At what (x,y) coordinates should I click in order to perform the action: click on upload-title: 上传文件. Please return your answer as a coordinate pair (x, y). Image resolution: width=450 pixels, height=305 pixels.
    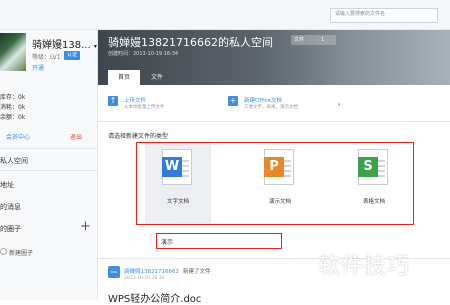
    Looking at the image, I should click on (135, 101).